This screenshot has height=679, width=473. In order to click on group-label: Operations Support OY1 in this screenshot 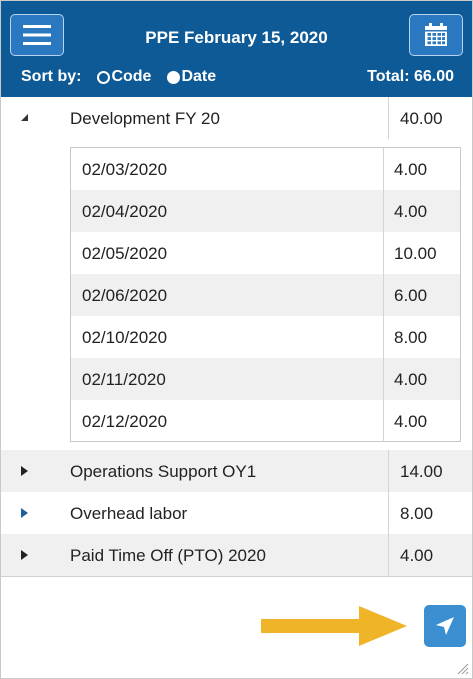, I will do `click(163, 471)`.